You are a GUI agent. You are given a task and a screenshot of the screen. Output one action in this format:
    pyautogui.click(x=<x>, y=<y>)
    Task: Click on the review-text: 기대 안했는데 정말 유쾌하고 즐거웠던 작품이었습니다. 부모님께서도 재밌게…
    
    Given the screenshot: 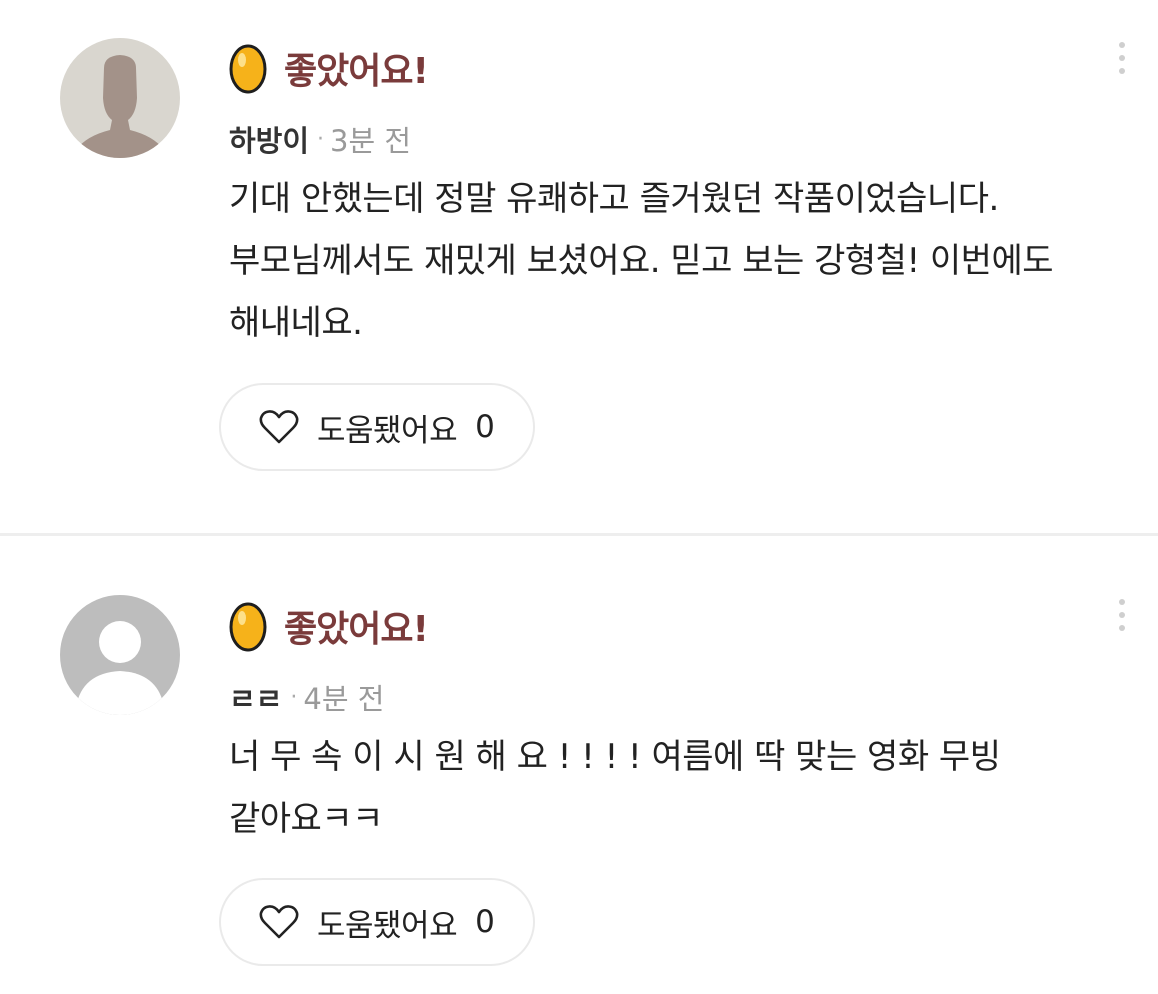 What is the action you would take?
    pyautogui.click(x=641, y=261)
    